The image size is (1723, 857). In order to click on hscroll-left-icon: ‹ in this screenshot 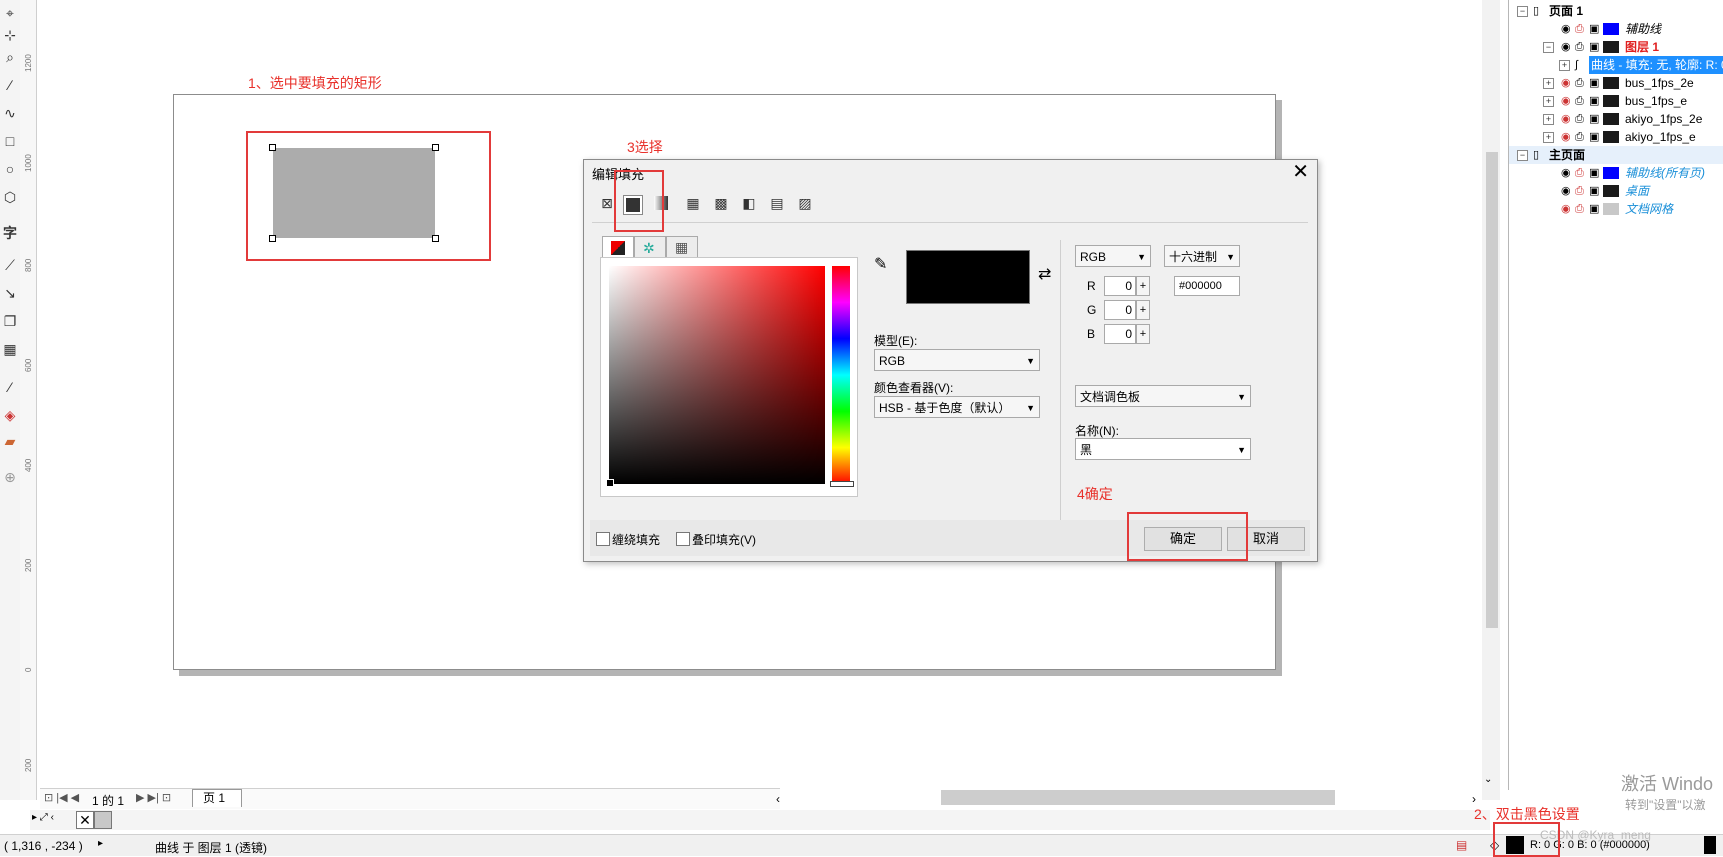, I will do `click(778, 799)`.